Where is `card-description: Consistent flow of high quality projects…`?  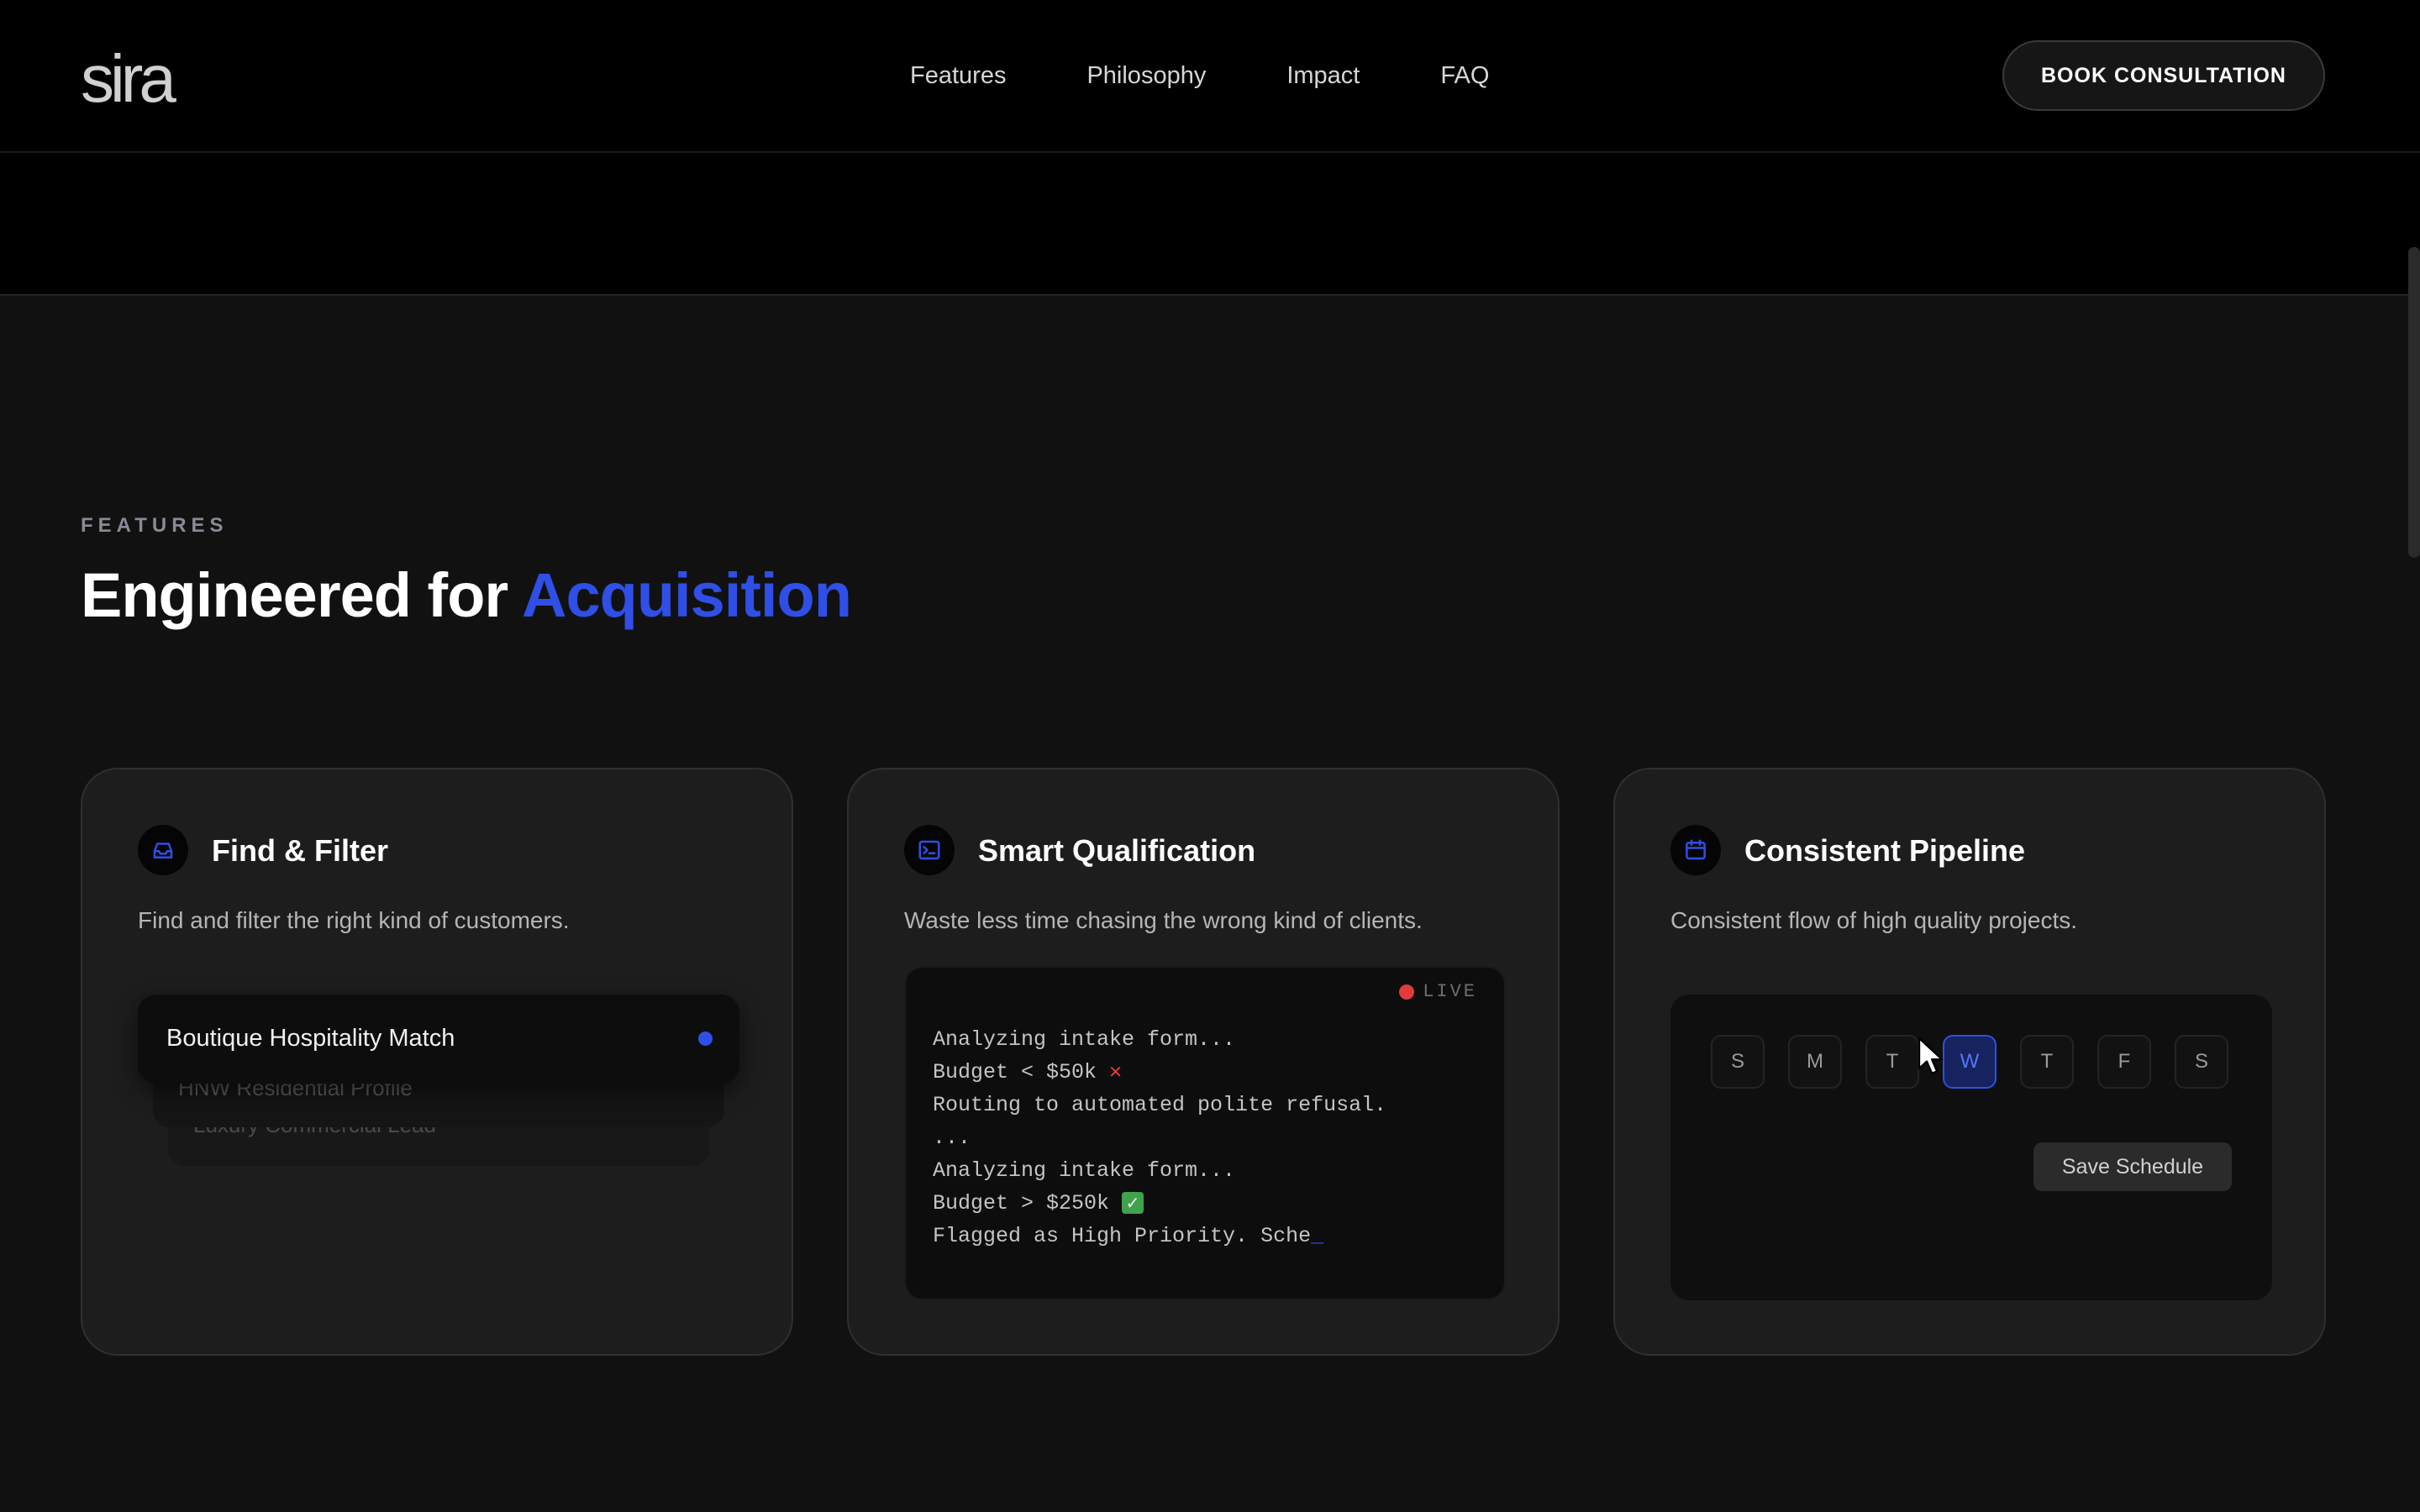
card-description: Consistent flow of high quality projects… is located at coordinates (1874, 920).